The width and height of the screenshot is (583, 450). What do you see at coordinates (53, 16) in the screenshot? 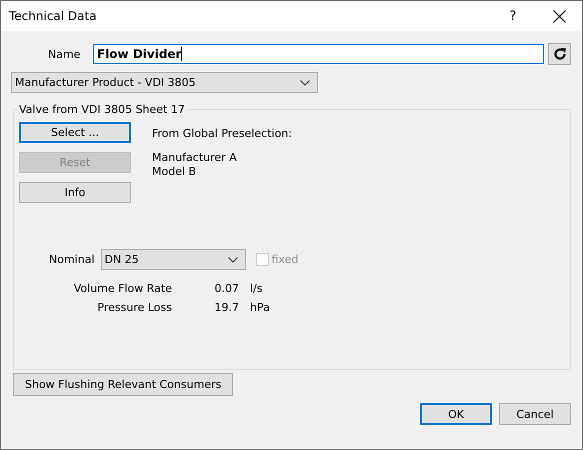
I see `window-title: Technical Data` at bounding box center [53, 16].